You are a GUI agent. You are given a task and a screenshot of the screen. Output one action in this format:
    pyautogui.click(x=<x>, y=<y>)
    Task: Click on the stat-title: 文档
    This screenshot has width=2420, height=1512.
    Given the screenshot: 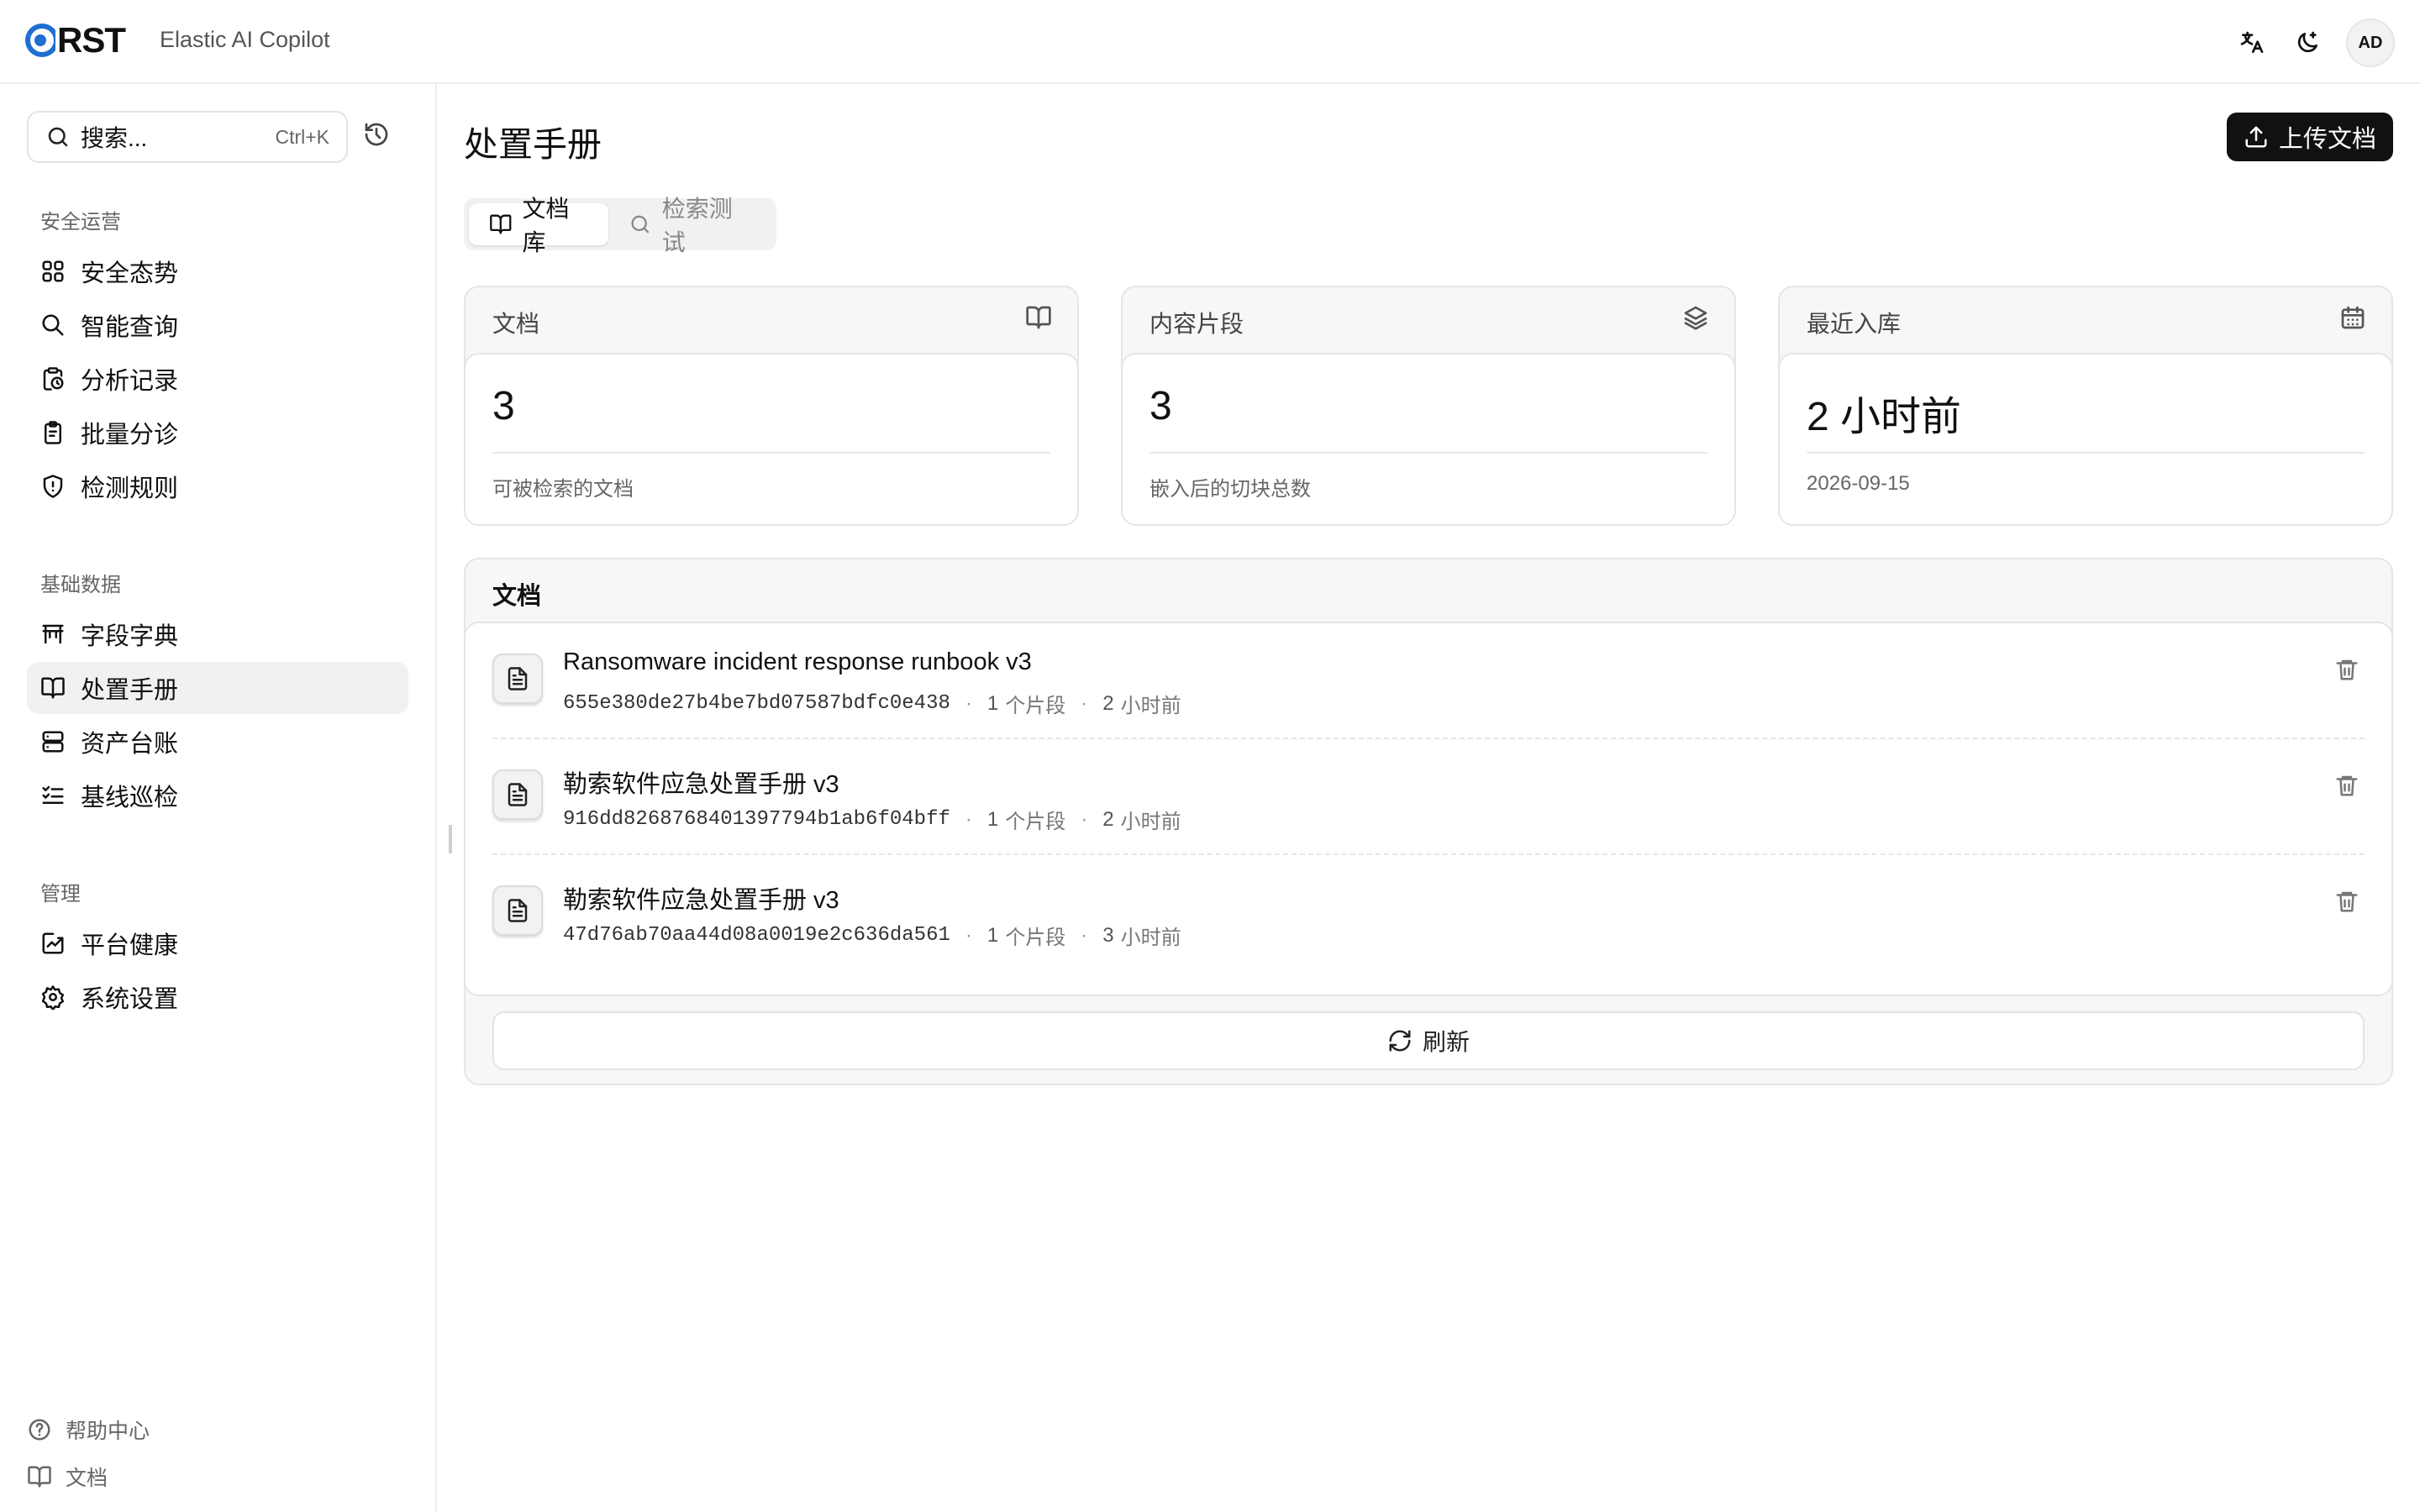 What is the action you would take?
    pyautogui.click(x=516, y=324)
    